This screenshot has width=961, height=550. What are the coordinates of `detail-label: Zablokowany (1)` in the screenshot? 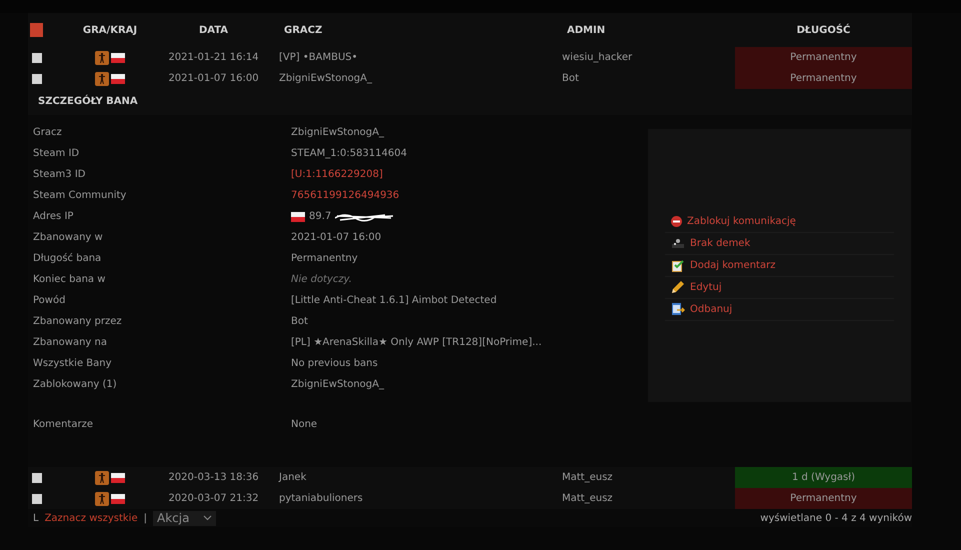 It's located at (75, 384).